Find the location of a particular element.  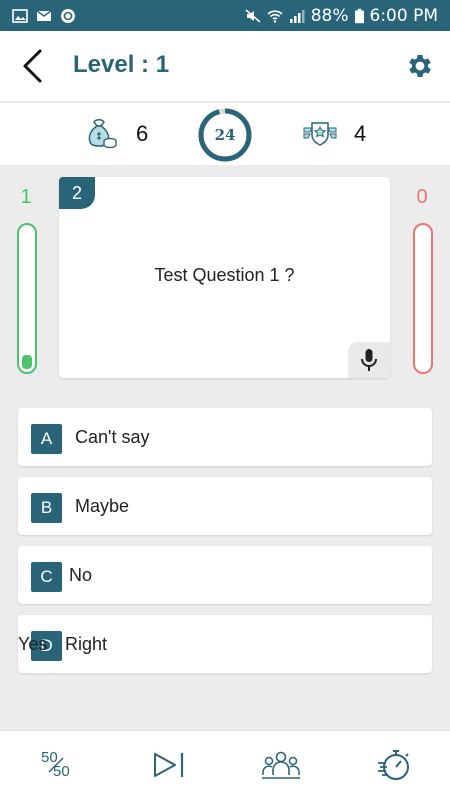

money-bag-icon is located at coordinates (102, 134).